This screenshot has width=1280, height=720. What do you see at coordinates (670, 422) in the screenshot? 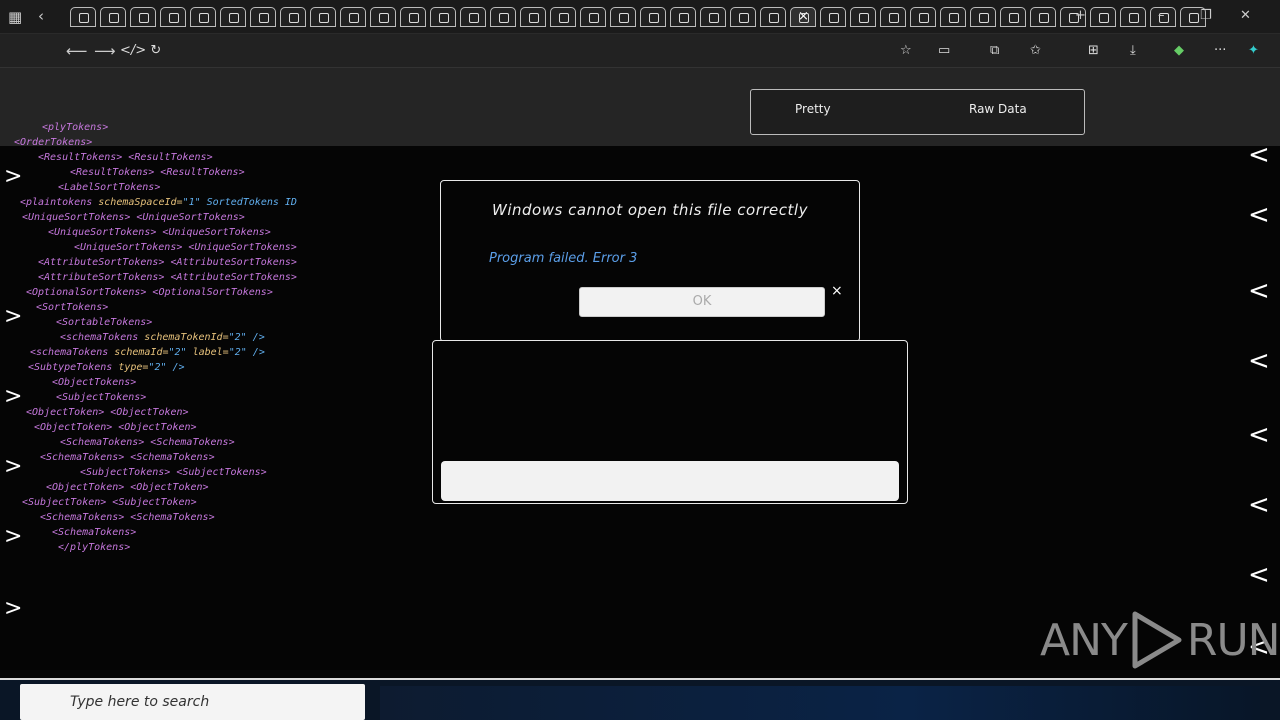
I see `secondary-dialog` at bounding box center [670, 422].